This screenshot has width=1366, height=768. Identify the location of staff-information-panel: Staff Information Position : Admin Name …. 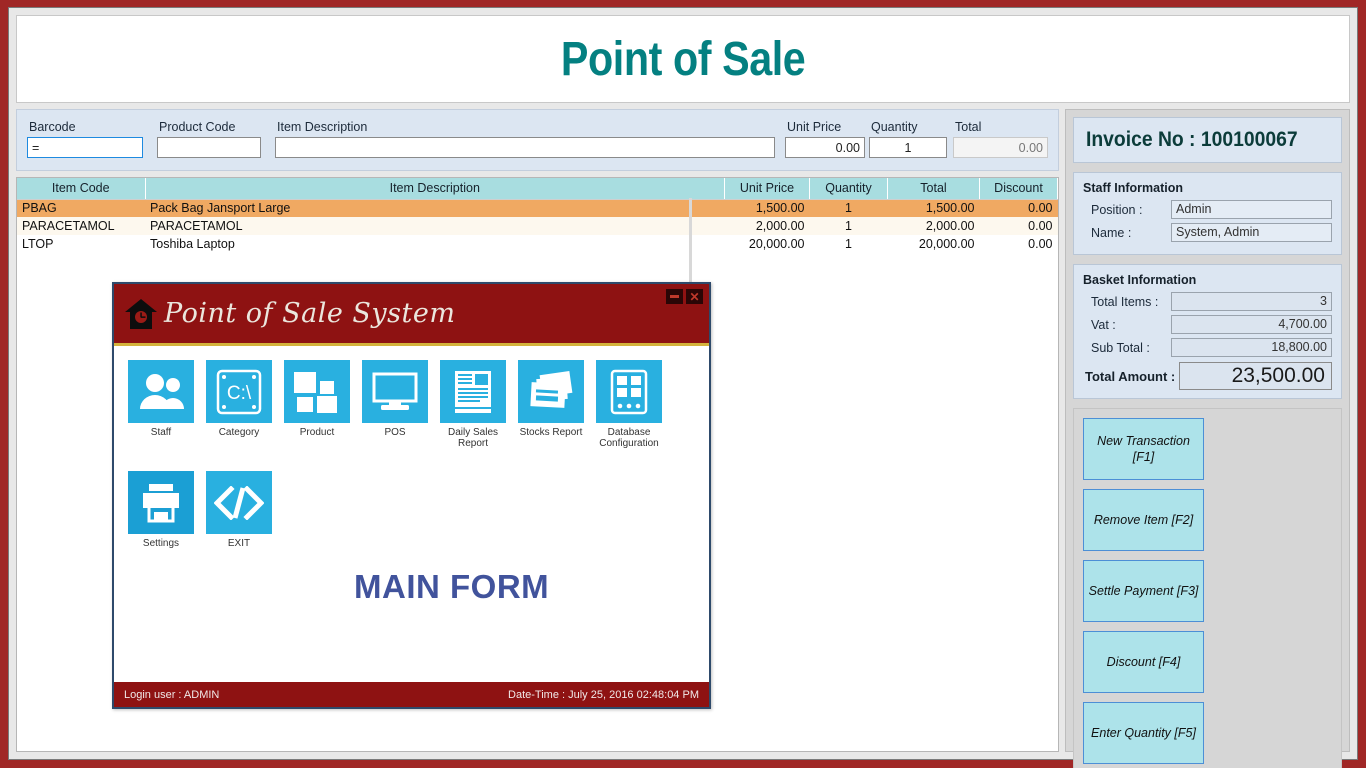
(1207, 213).